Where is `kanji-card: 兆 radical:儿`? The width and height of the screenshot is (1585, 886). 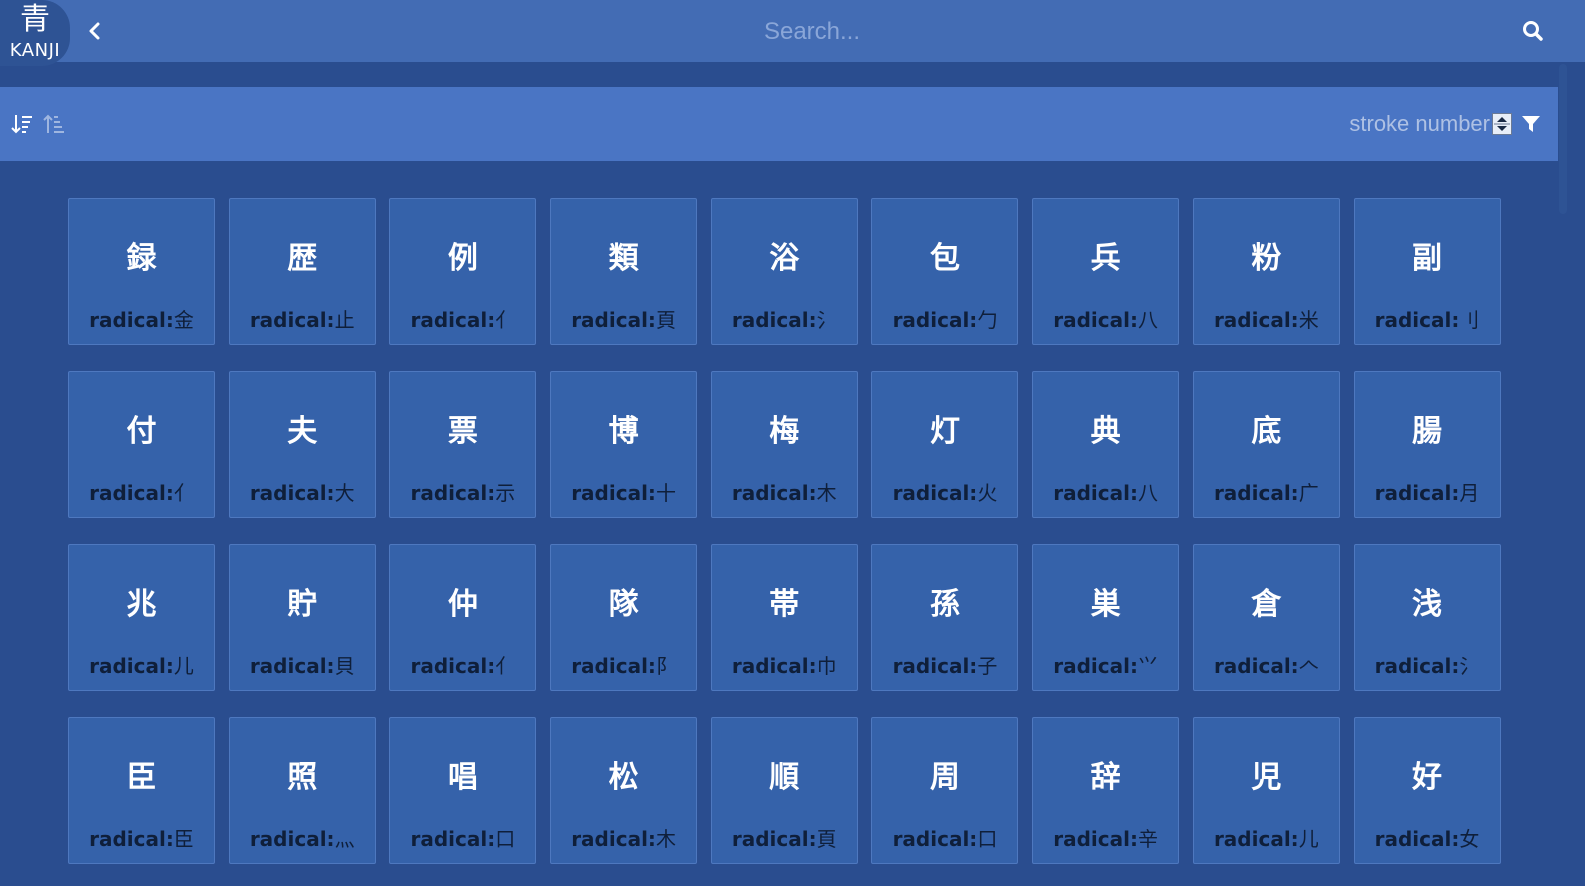 kanji-card: 兆 radical:儿 is located at coordinates (141, 617).